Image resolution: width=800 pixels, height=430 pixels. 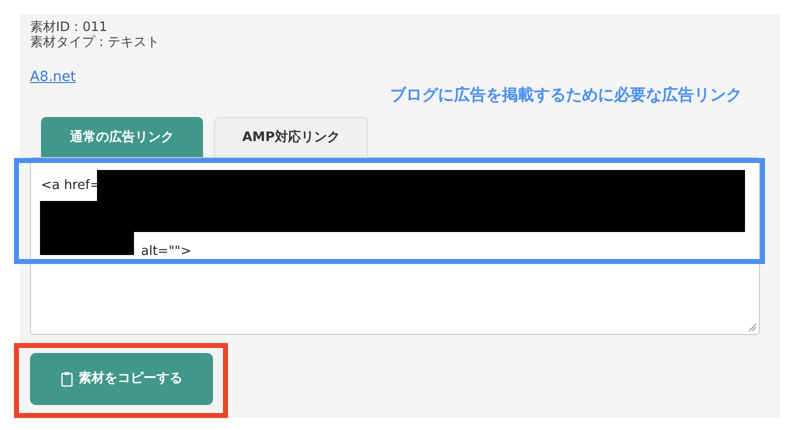 I want to click on material-type-text: 素材タイプ : テキスト, so click(x=95, y=43).